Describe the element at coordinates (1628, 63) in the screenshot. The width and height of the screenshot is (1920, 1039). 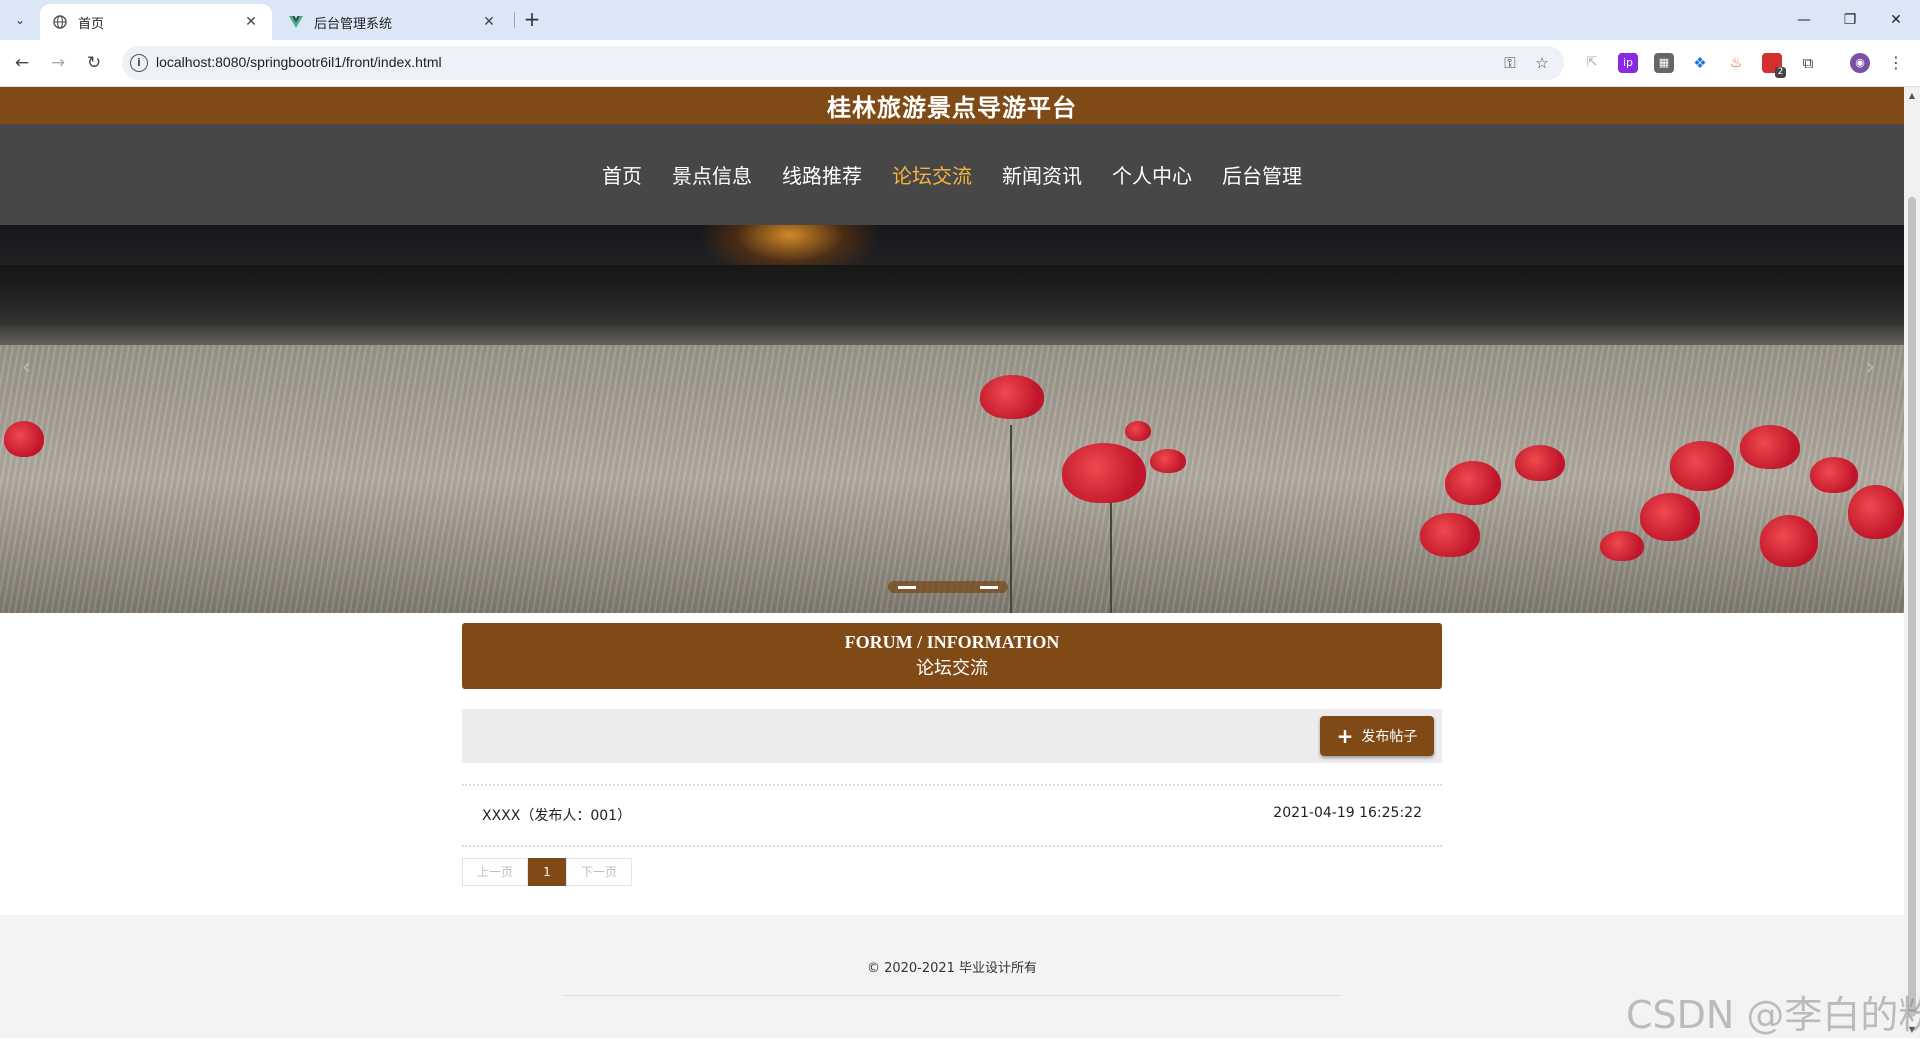
I see `extension-ip-icon: ip` at that location.